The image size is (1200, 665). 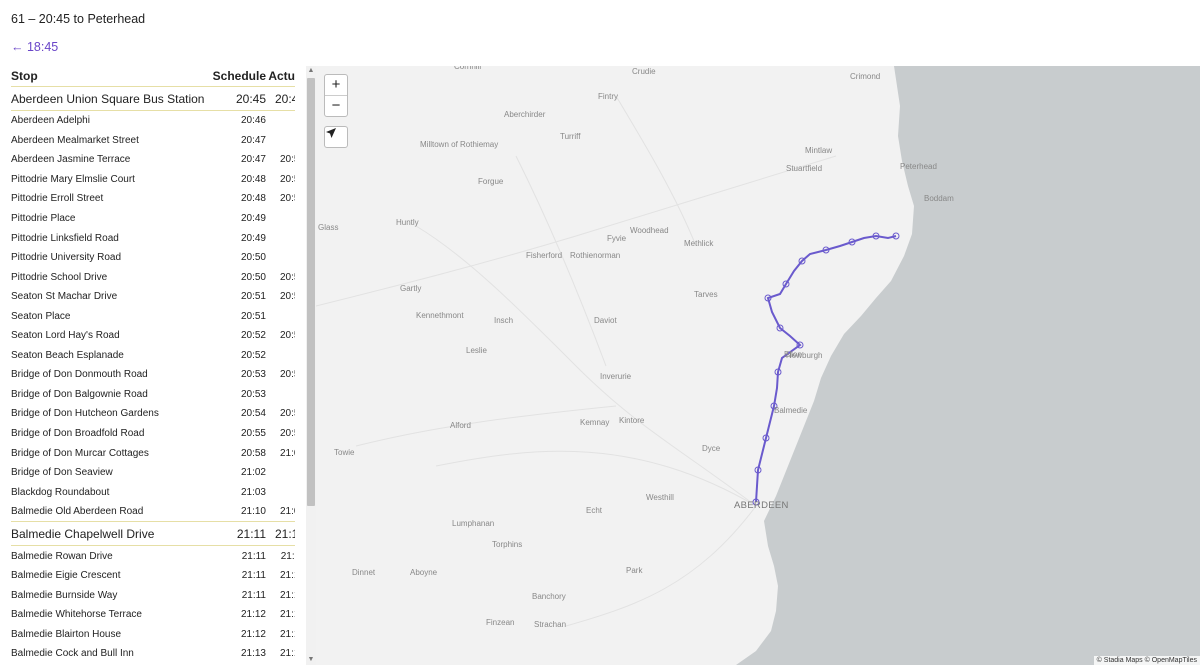 What do you see at coordinates (153, 141) in the screenshot?
I see `table-row: Aberdeen Mealmarket Street 20:47` at bounding box center [153, 141].